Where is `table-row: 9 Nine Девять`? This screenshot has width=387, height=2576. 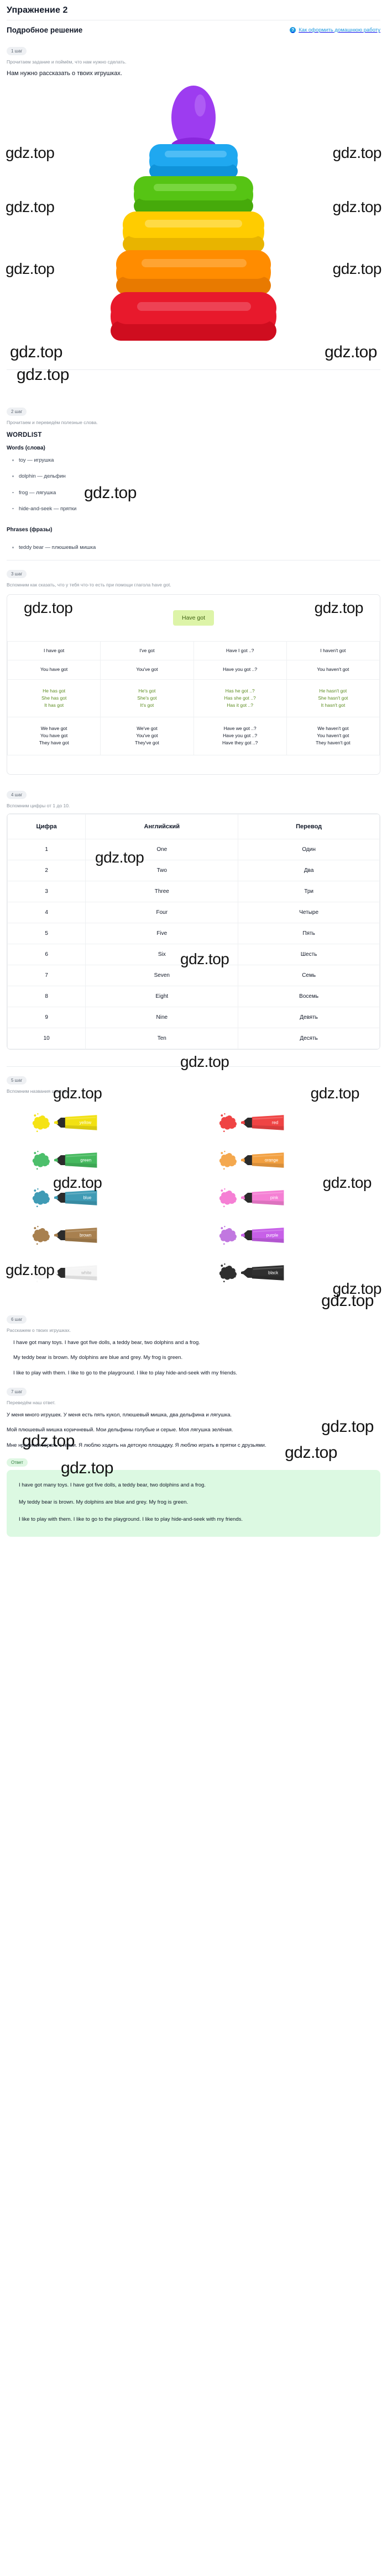
table-row: 9 Nine Девять is located at coordinates (193, 1018).